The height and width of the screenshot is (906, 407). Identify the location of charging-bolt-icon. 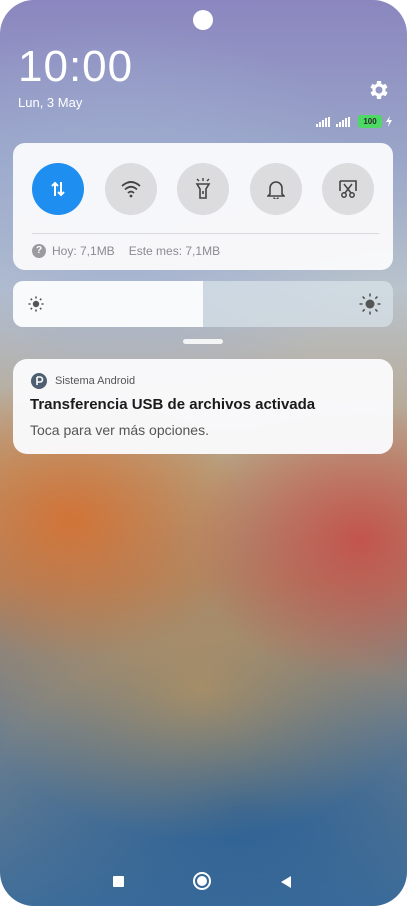
(389, 121).